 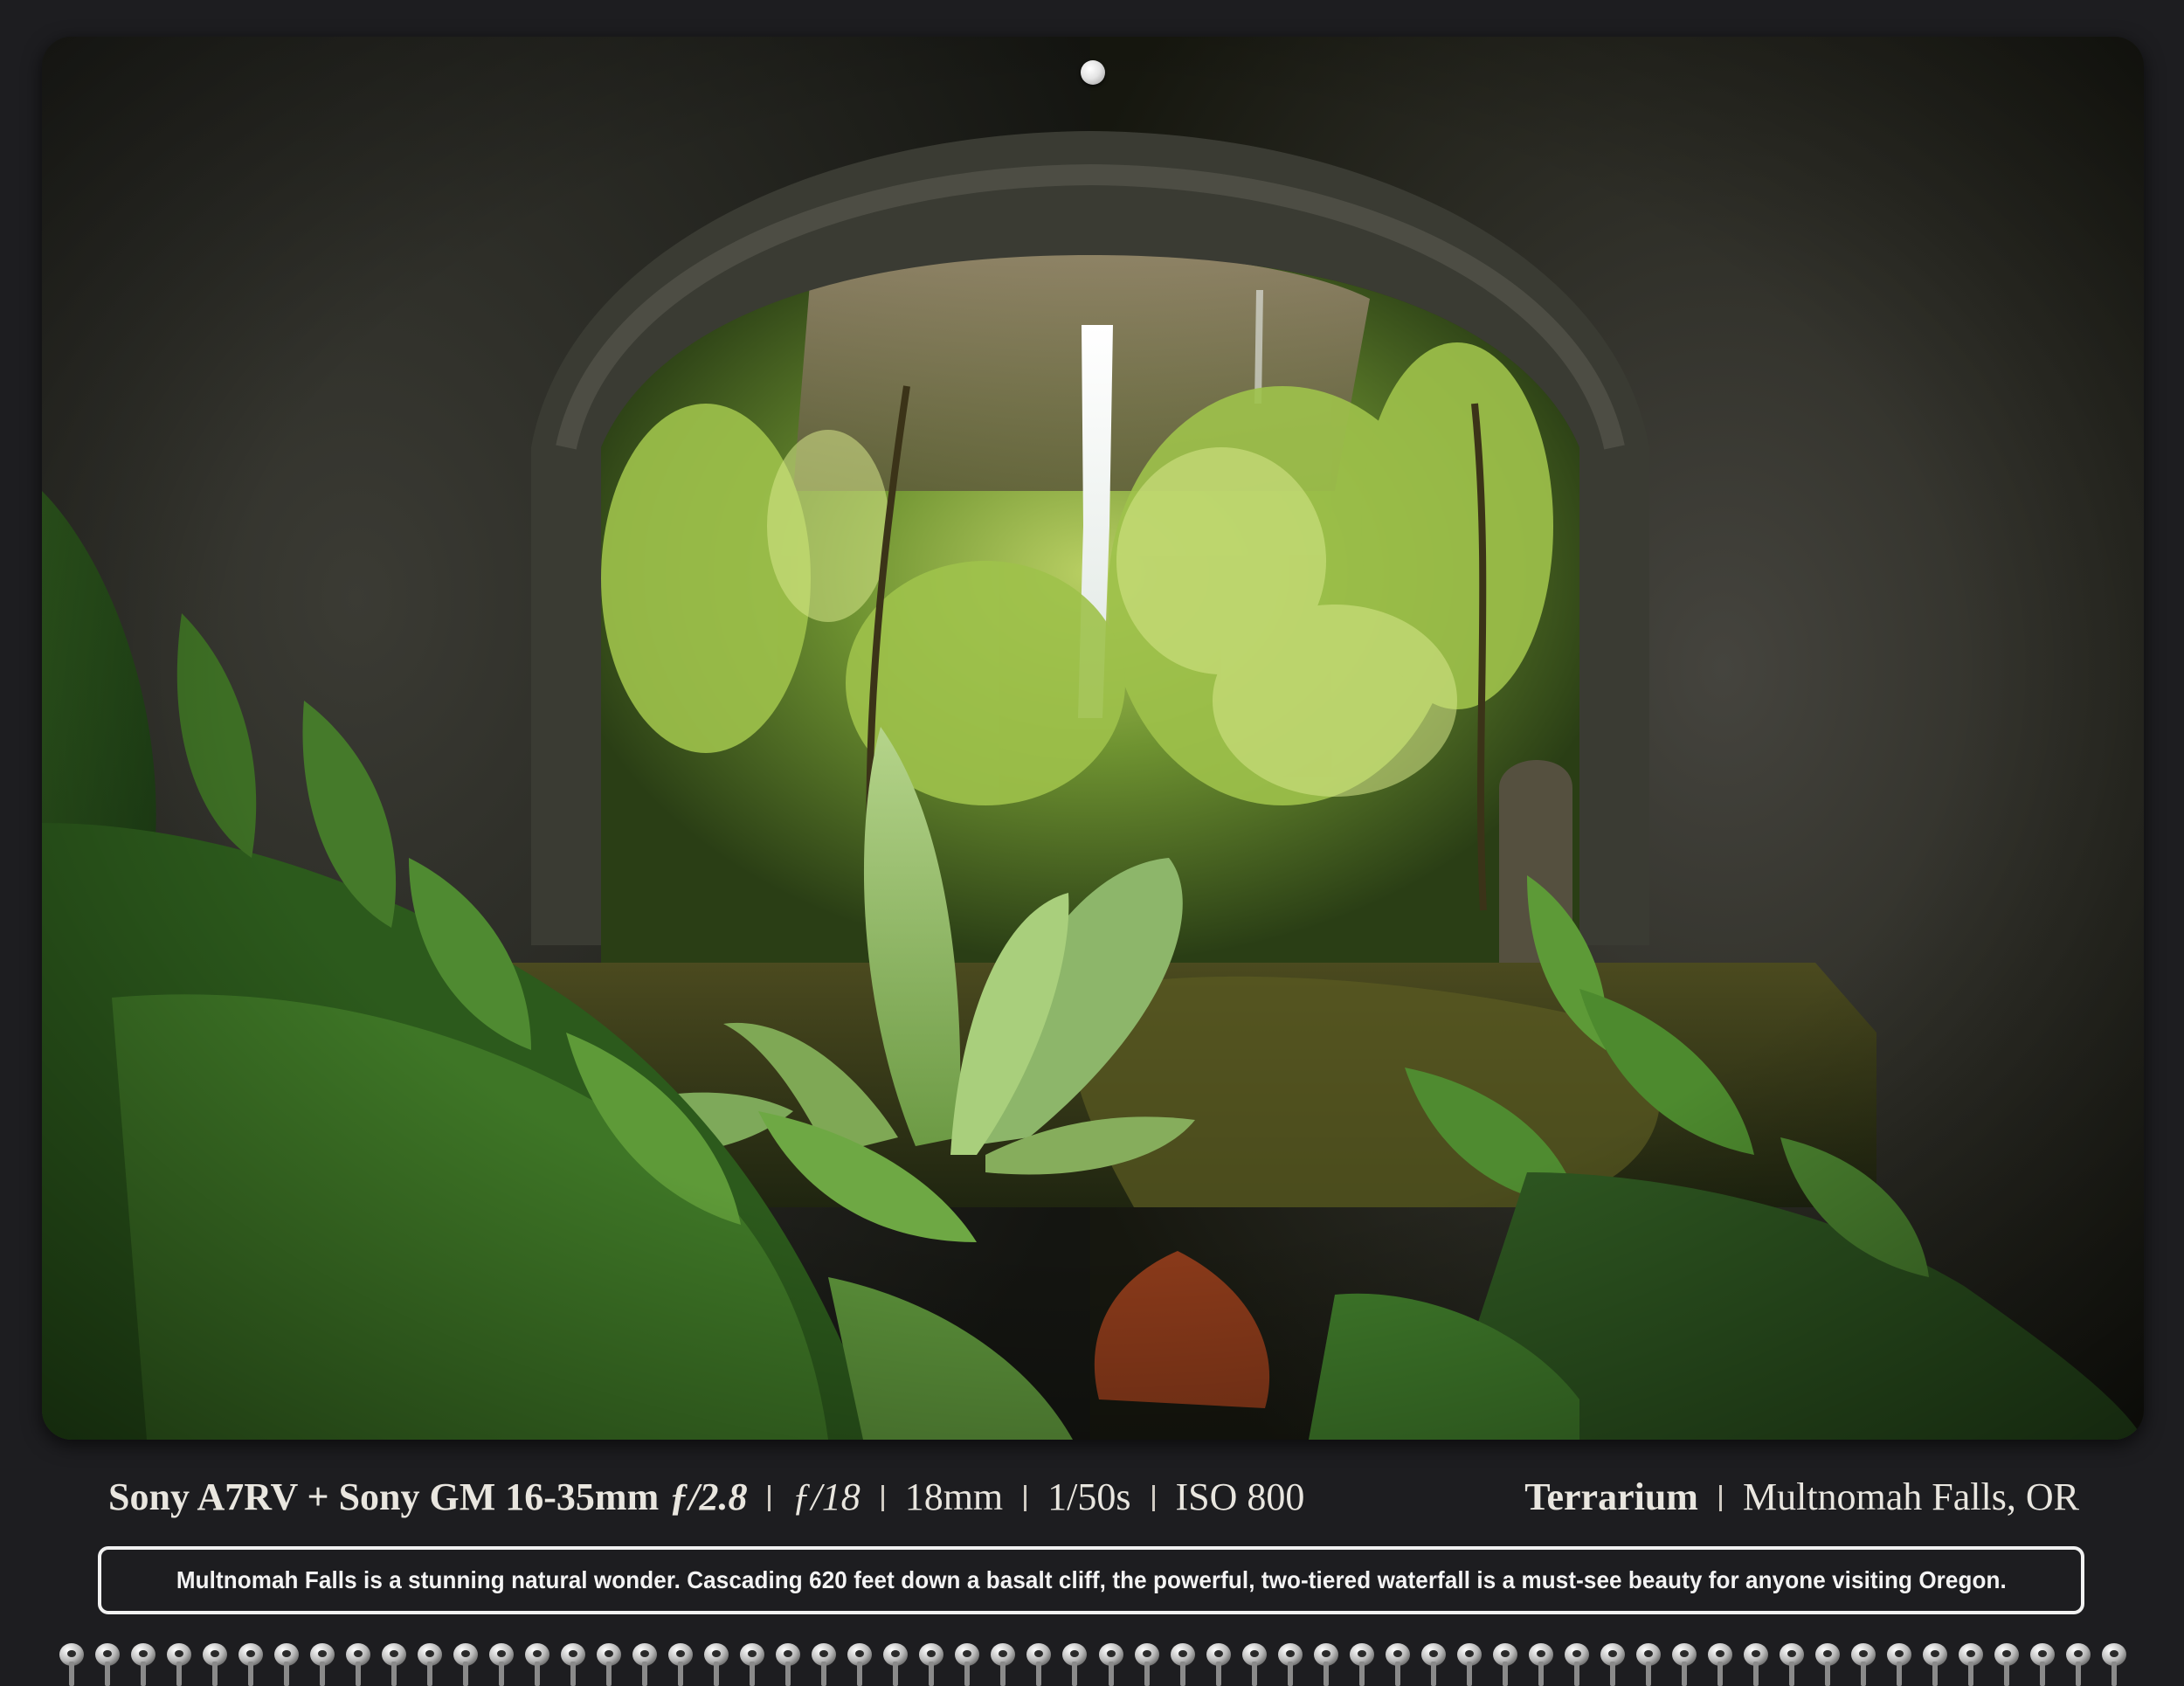 I want to click on aperture: ƒ/18, so click(x=825, y=1496).